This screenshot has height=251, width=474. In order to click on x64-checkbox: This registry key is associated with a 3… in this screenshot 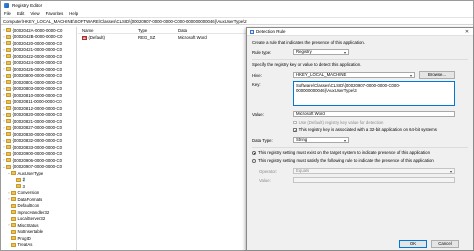, I will do `click(365, 129)`.